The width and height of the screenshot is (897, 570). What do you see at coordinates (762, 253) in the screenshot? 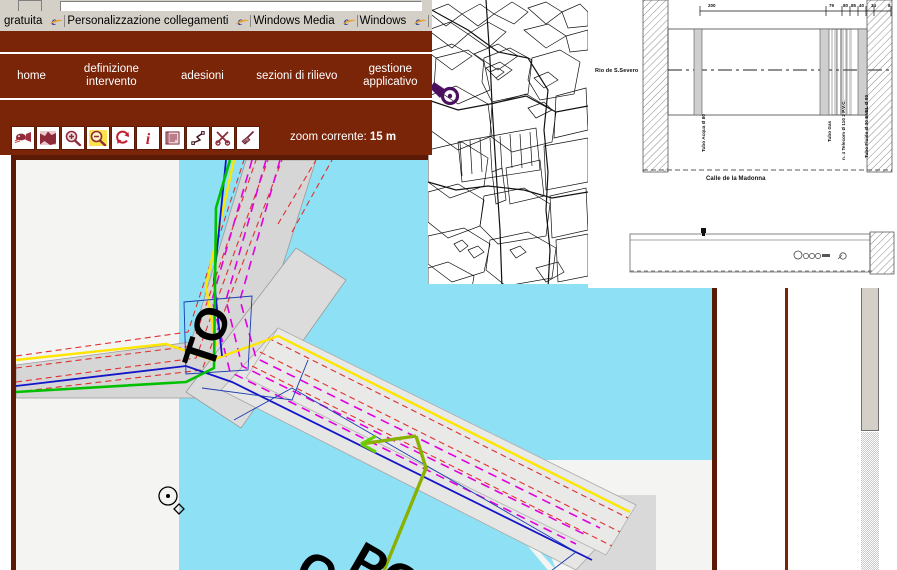
I see `section-detail-svg` at bounding box center [762, 253].